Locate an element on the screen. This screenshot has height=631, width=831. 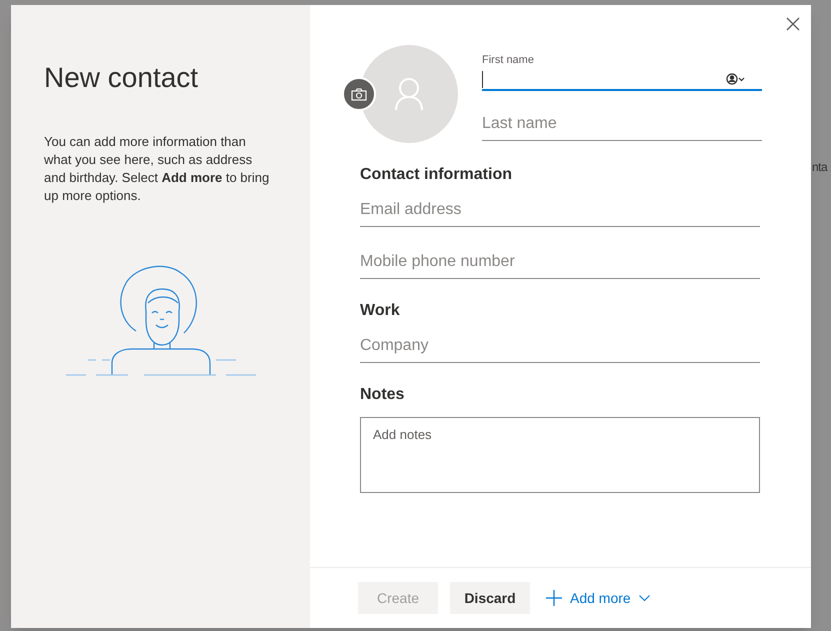
plus-icon is located at coordinates (554, 598).